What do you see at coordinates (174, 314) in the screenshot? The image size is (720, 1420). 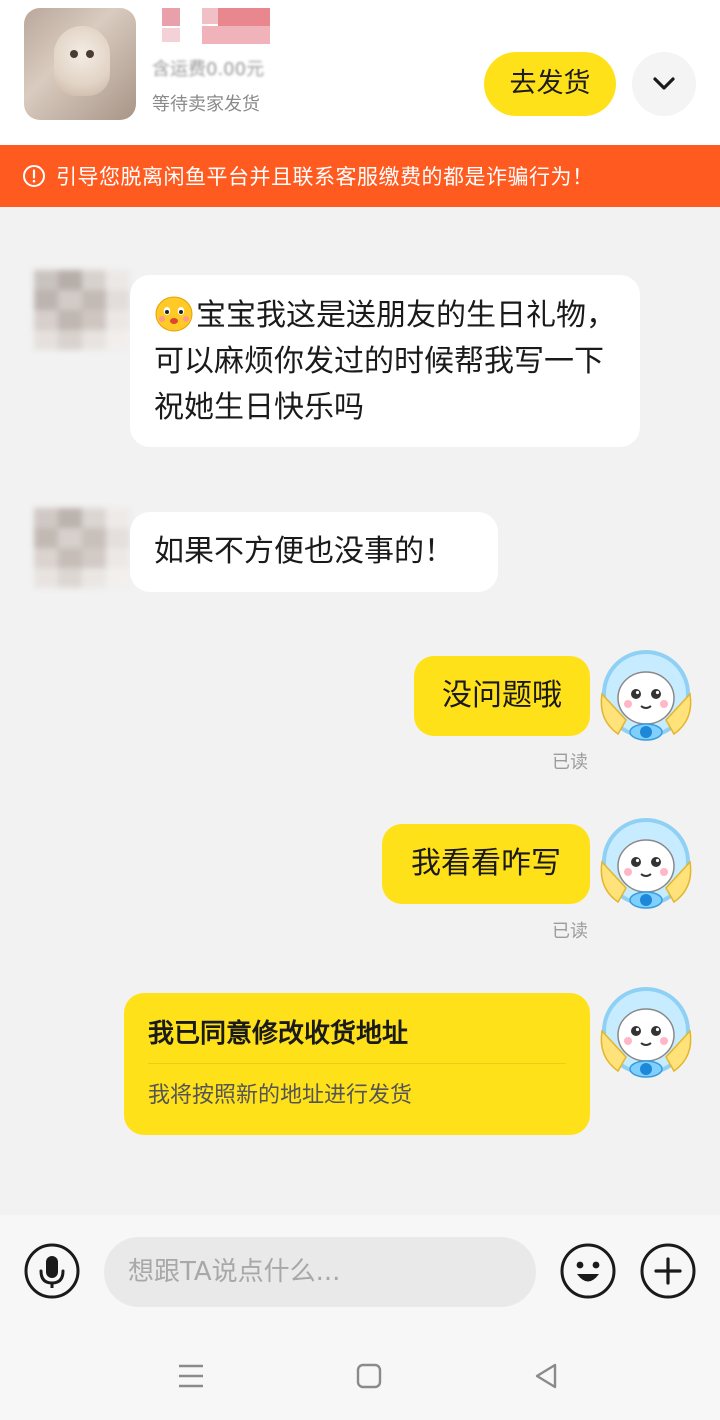 I see `blushing-face-emoji` at bounding box center [174, 314].